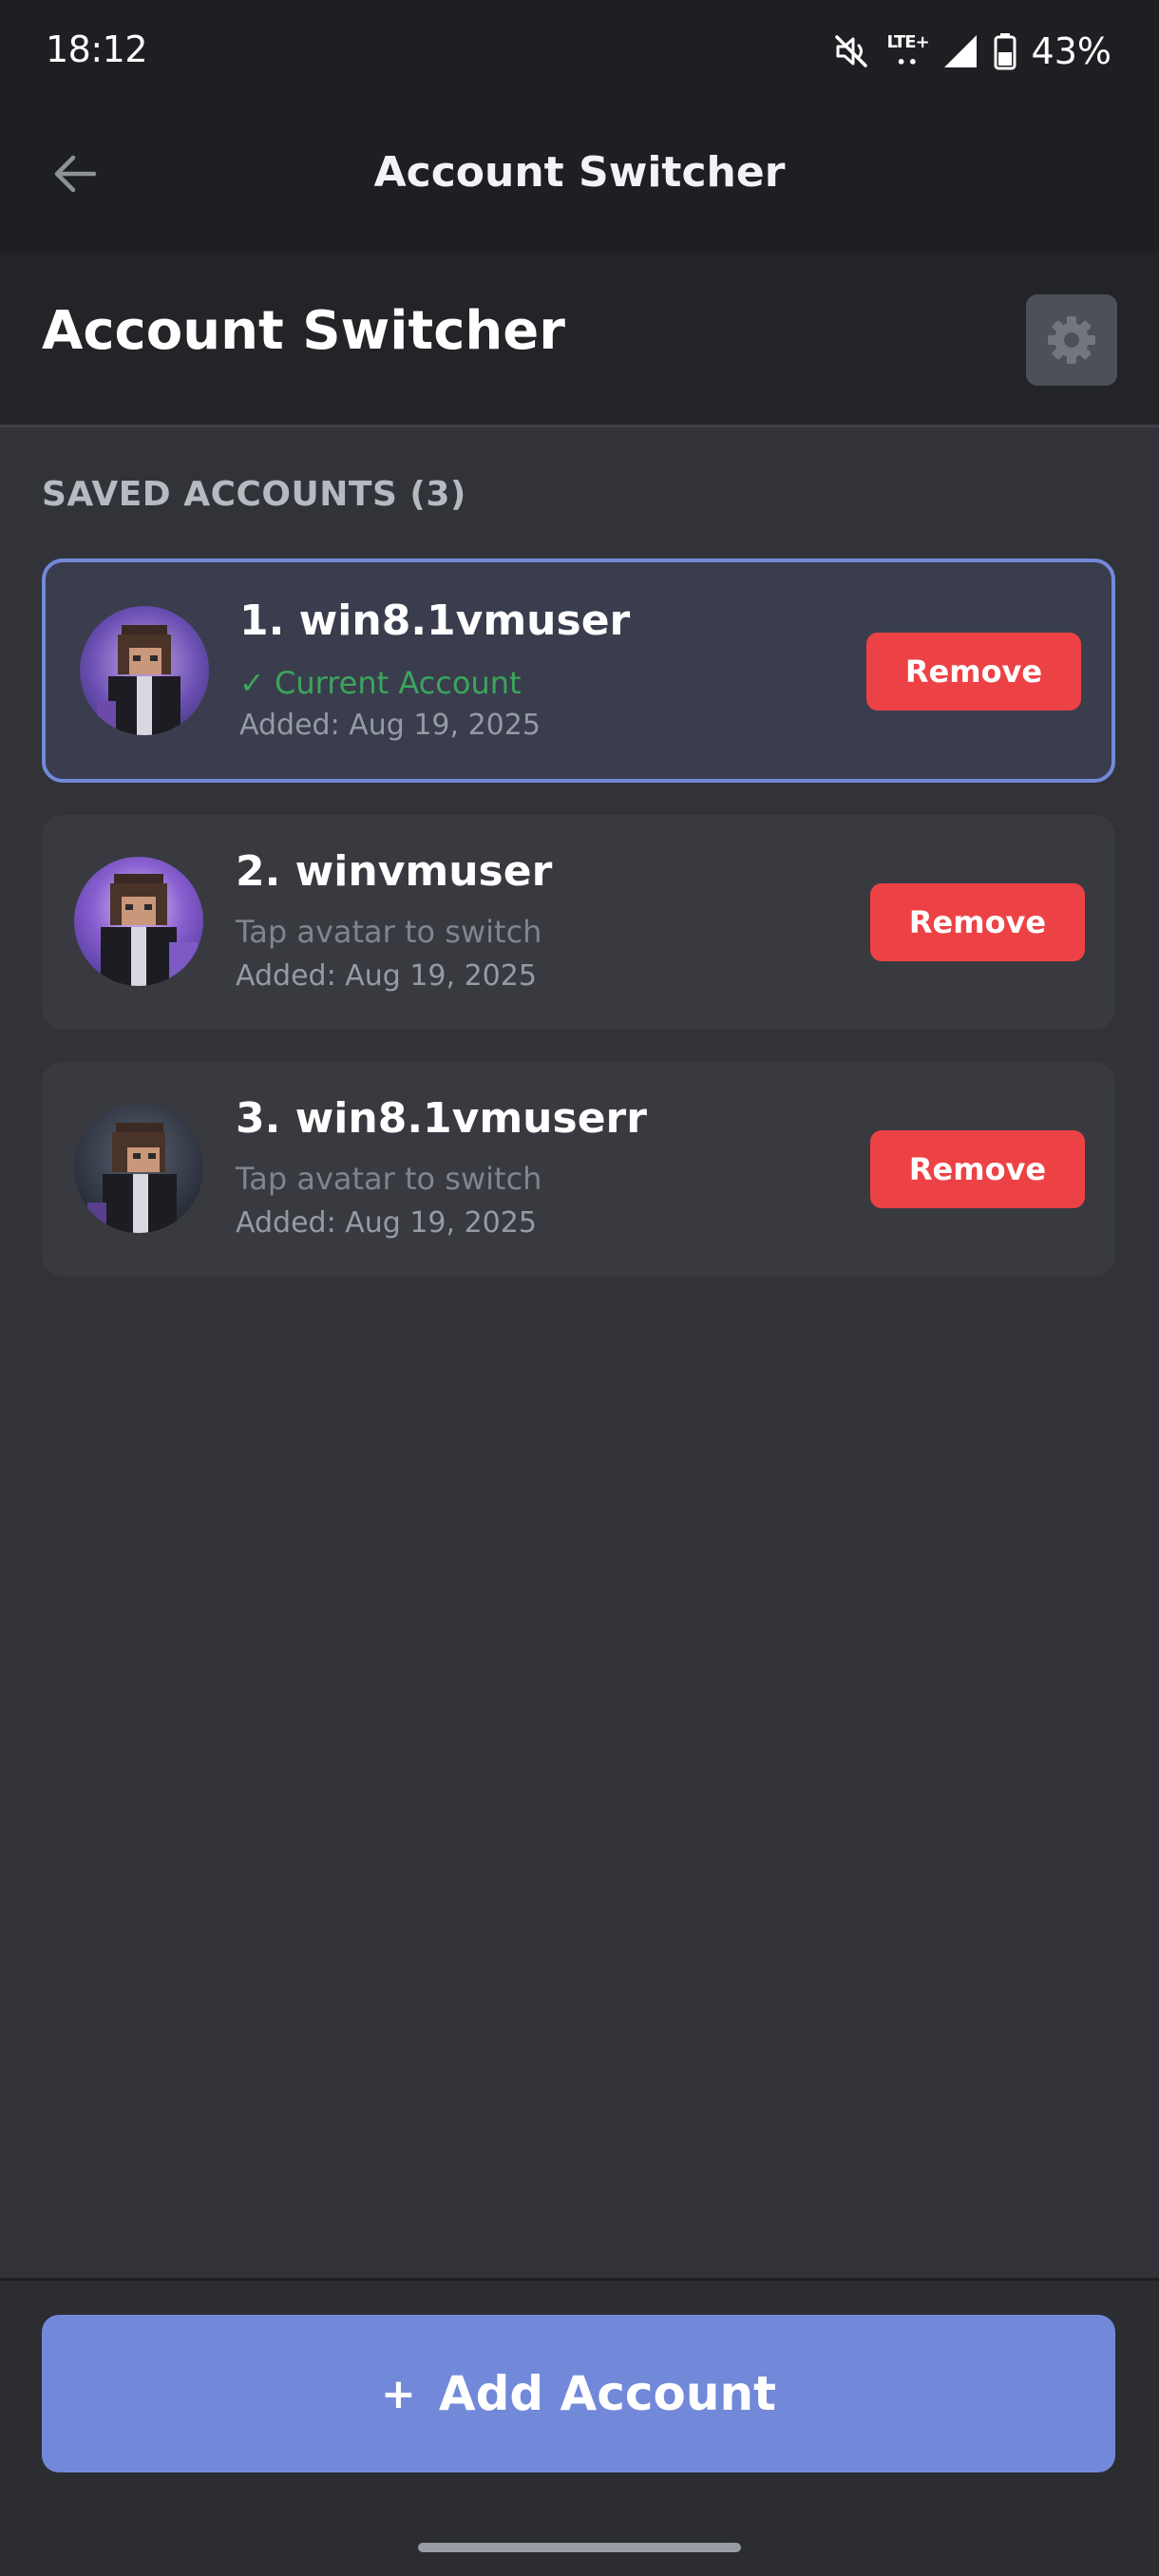 This screenshot has width=1159, height=2576. I want to click on plus-icon: +, so click(398, 2393).